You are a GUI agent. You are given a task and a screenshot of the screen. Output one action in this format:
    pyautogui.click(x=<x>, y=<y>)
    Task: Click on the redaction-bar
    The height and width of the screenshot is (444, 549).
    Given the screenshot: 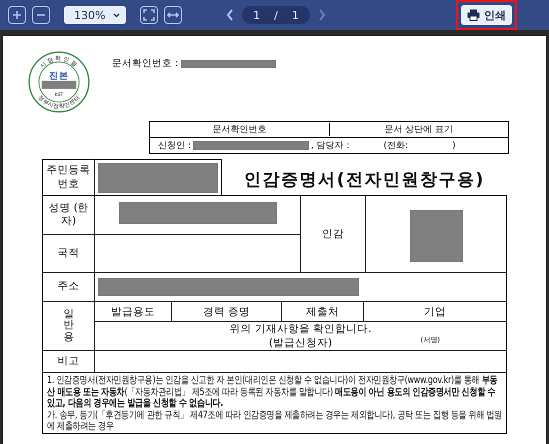 What is the action you would take?
    pyautogui.click(x=436, y=236)
    